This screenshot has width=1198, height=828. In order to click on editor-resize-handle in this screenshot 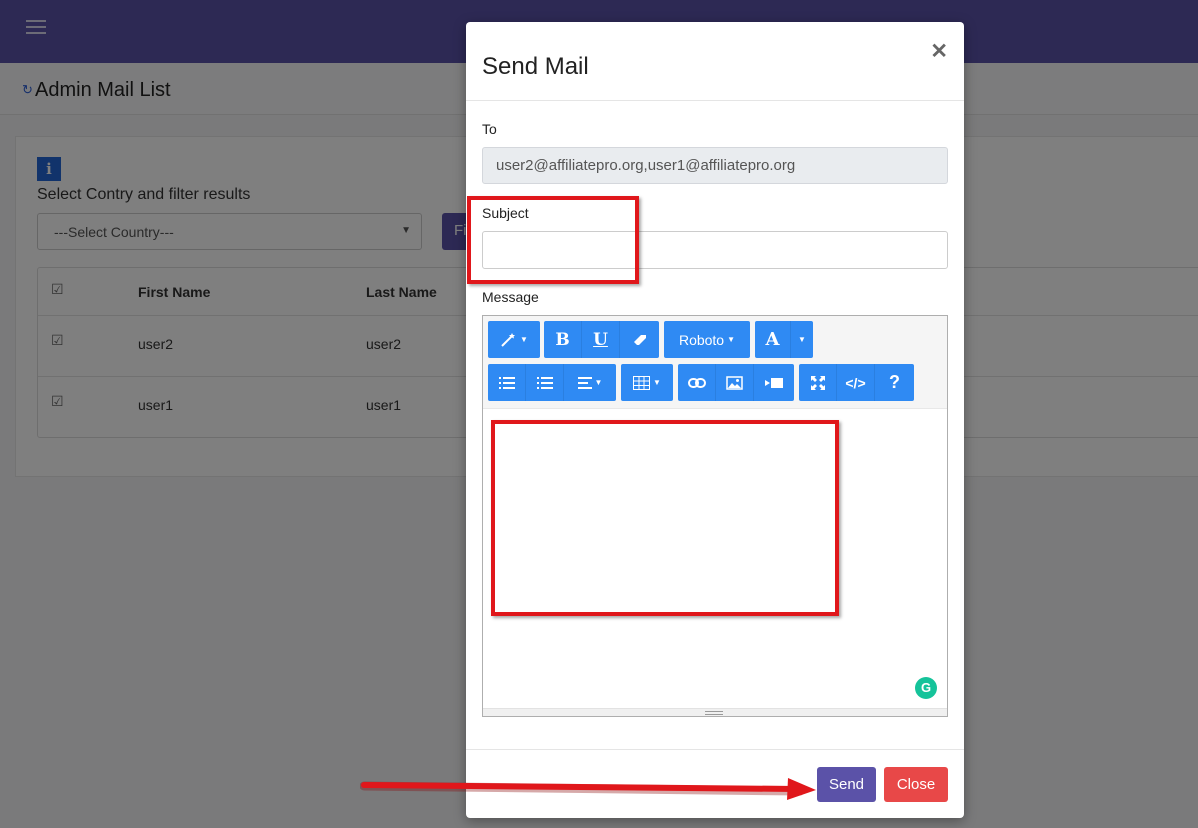, I will do `click(715, 712)`.